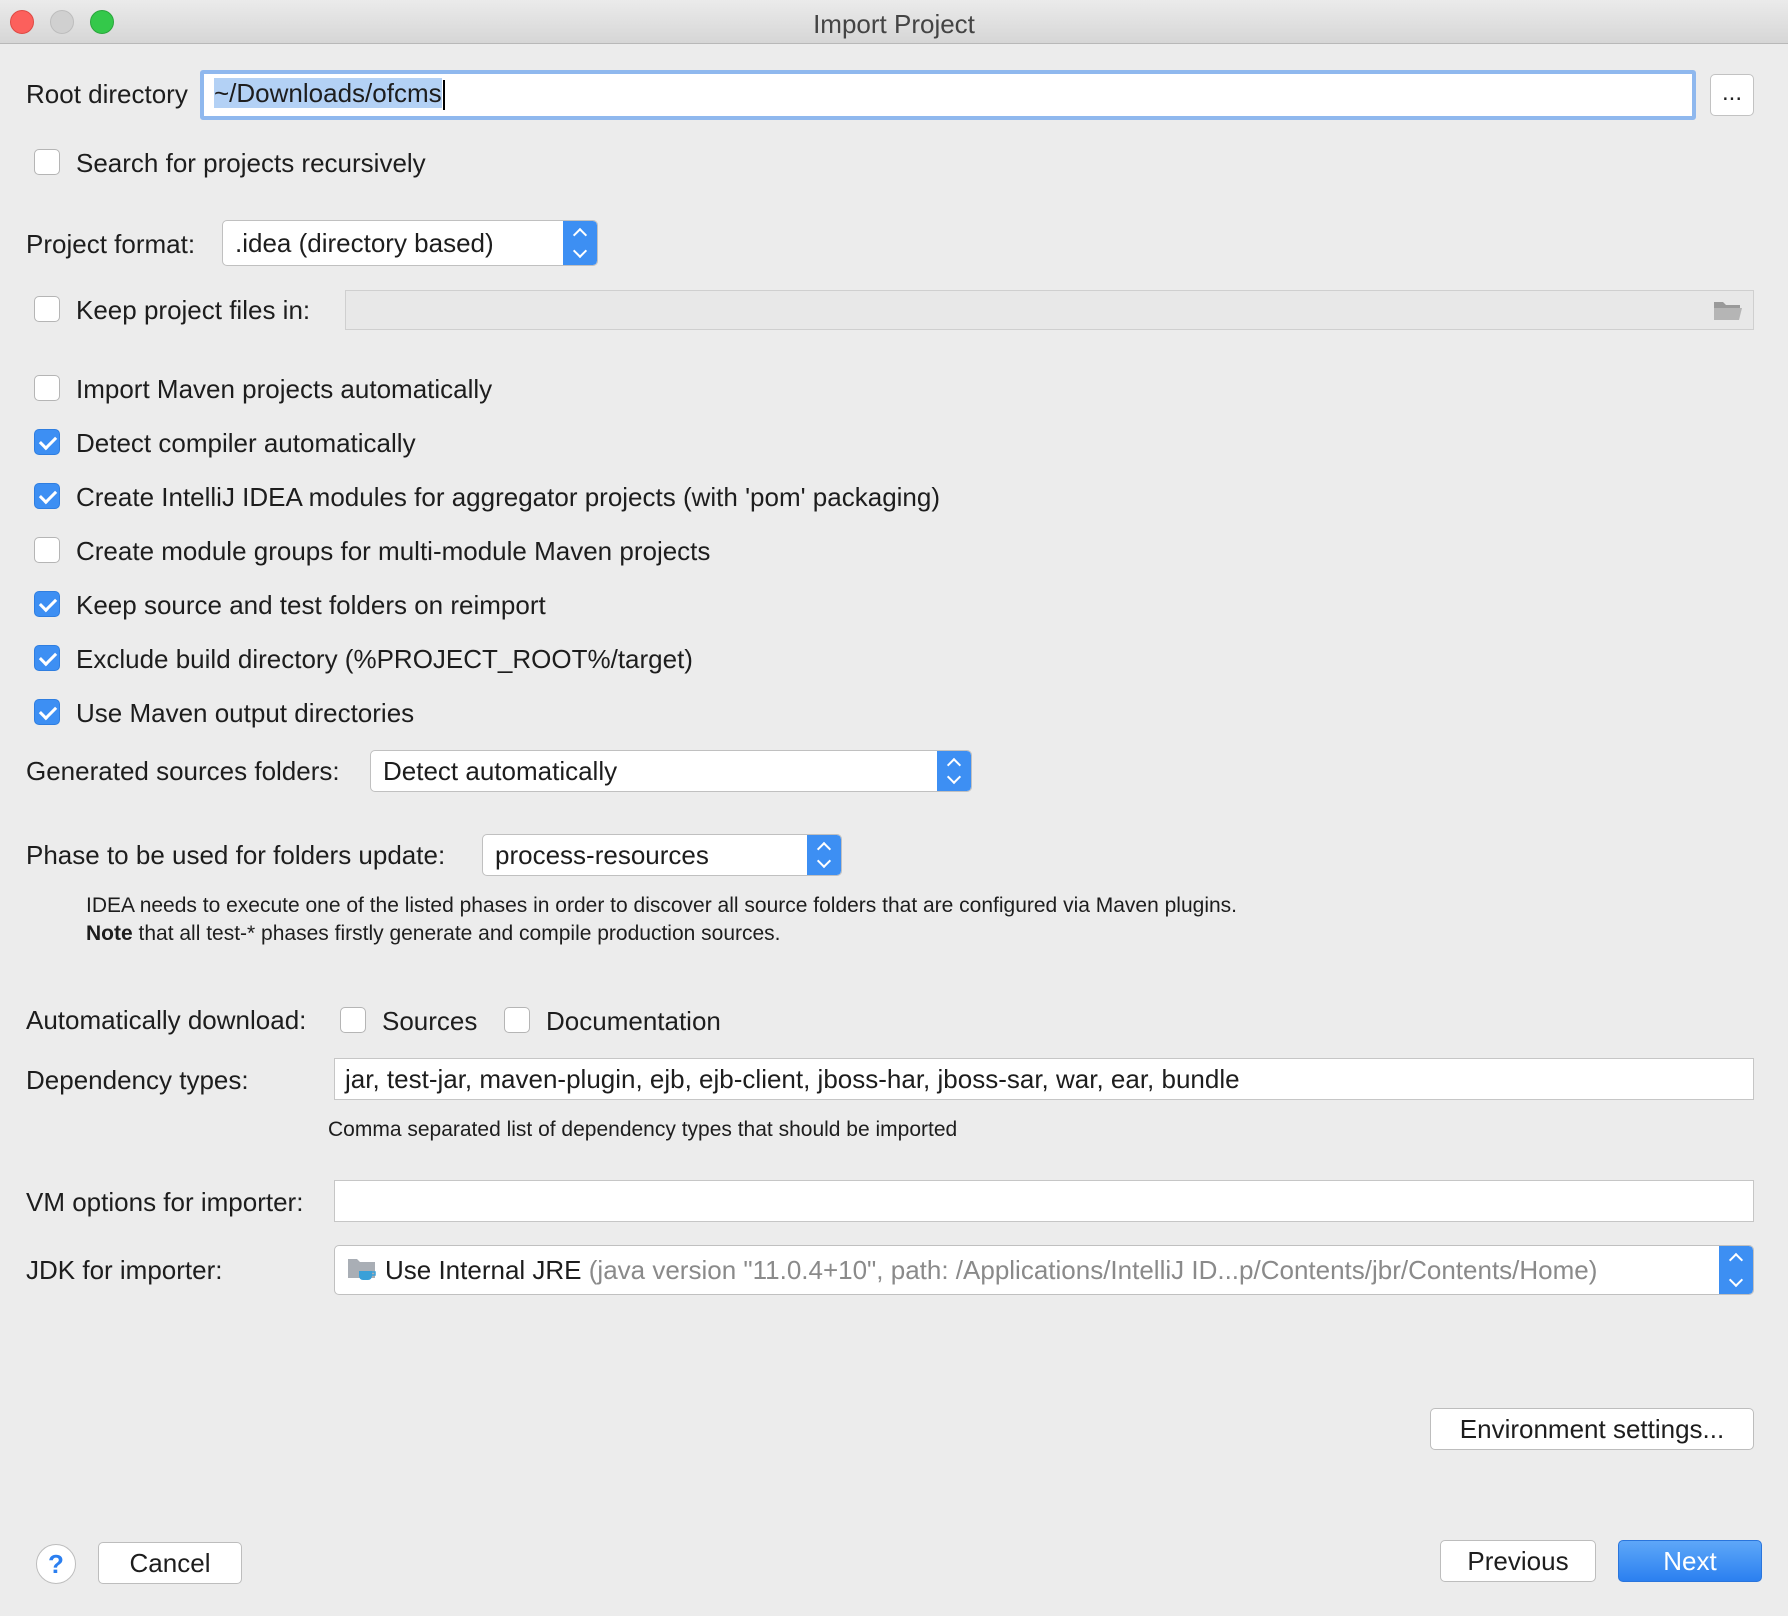  What do you see at coordinates (47, 604) in the screenshot?
I see `keep-source-folders-checkbox` at bounding box center [47, 604].